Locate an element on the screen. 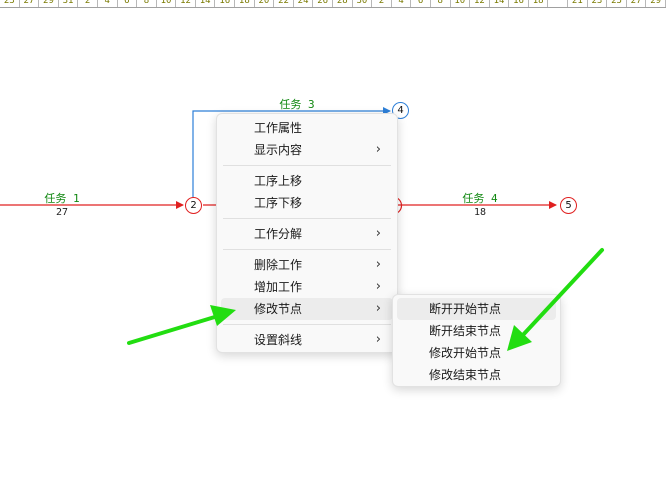  menu-item-label: 显示内容 is located at coordinates (278, 150).